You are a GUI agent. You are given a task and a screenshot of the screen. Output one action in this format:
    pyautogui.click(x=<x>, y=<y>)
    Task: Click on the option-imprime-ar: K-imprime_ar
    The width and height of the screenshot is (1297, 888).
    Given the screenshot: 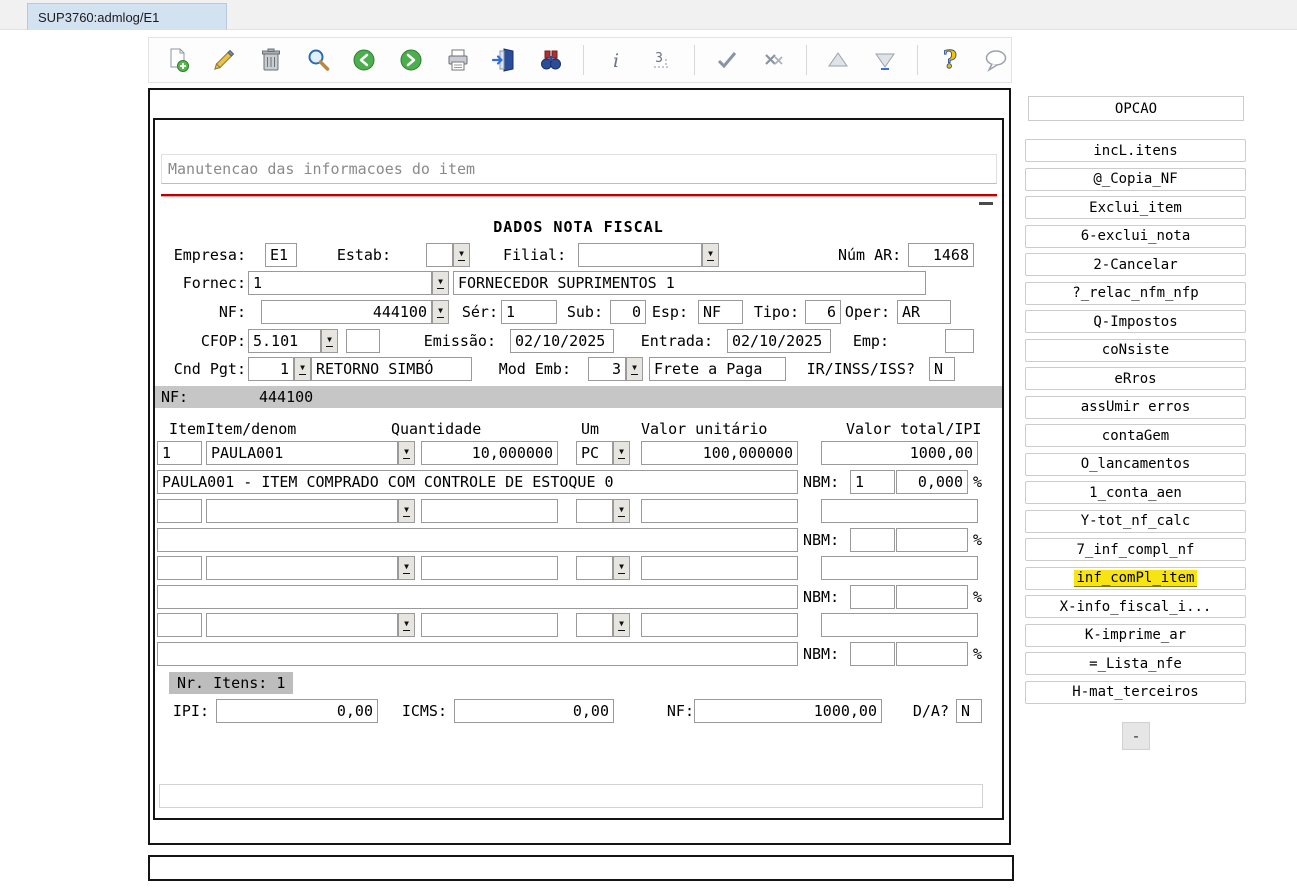 What is the action you would take?
    pyautogui.click(x=1135, y=635)
    